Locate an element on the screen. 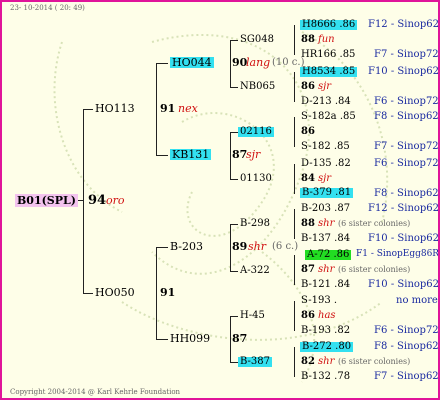 The height and width of the screenshot is (400, 440). gen4-breed-7: has is located at coordinates (327, 315).